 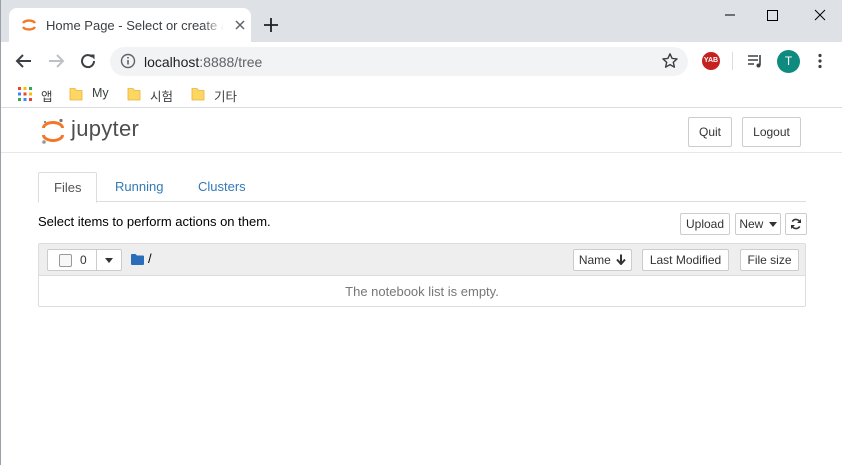 What do you see at coordinates (53, 131) in the screenshot?
I see `jupyter-logo-icon` at bounding box center [53, 131].